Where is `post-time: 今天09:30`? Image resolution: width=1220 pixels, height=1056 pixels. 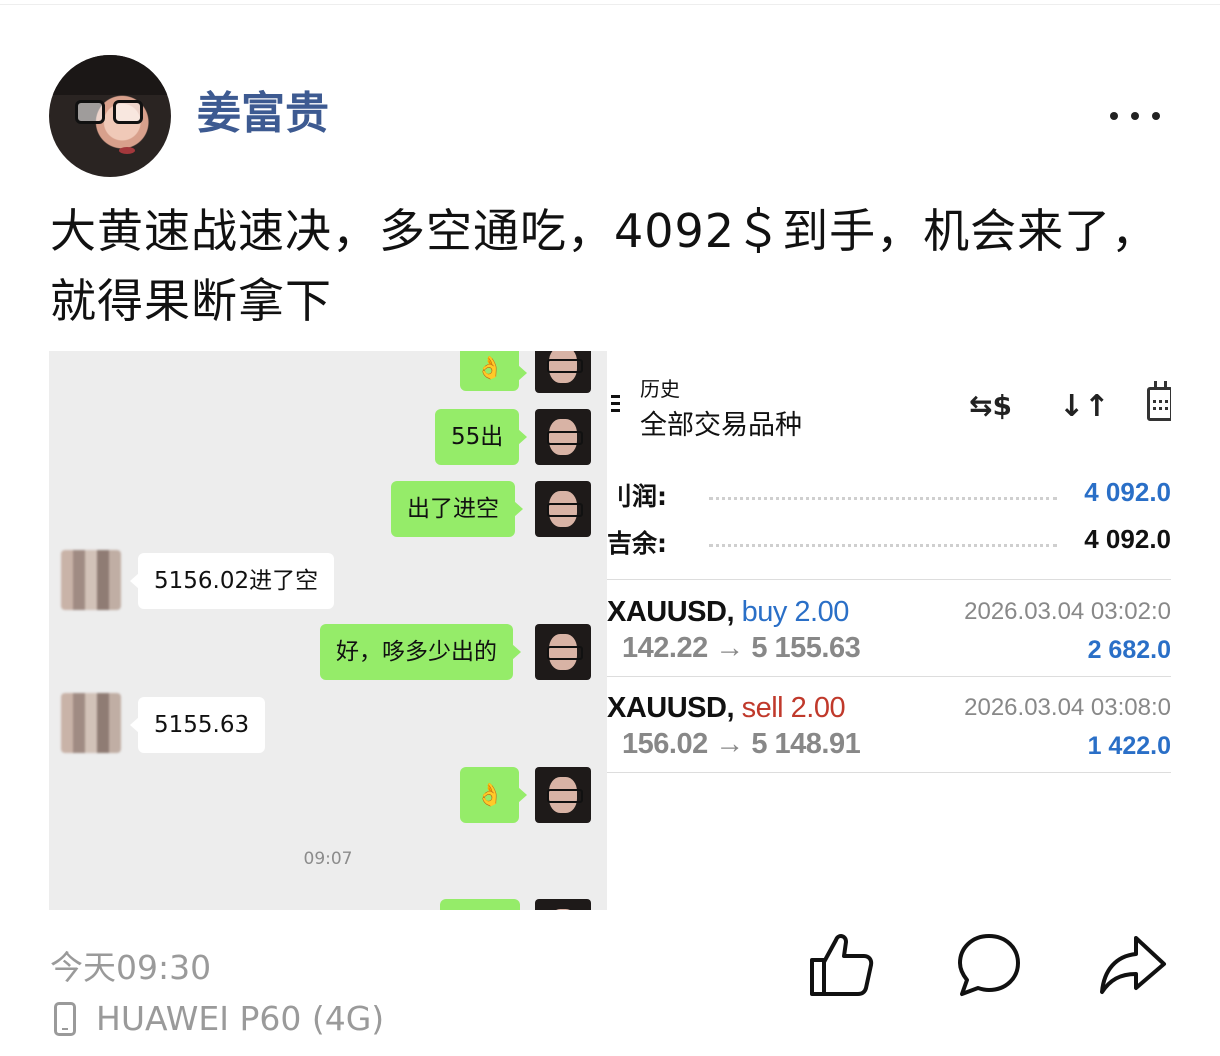
post-time: 今天09:30 is located at coordinates (131, 967).